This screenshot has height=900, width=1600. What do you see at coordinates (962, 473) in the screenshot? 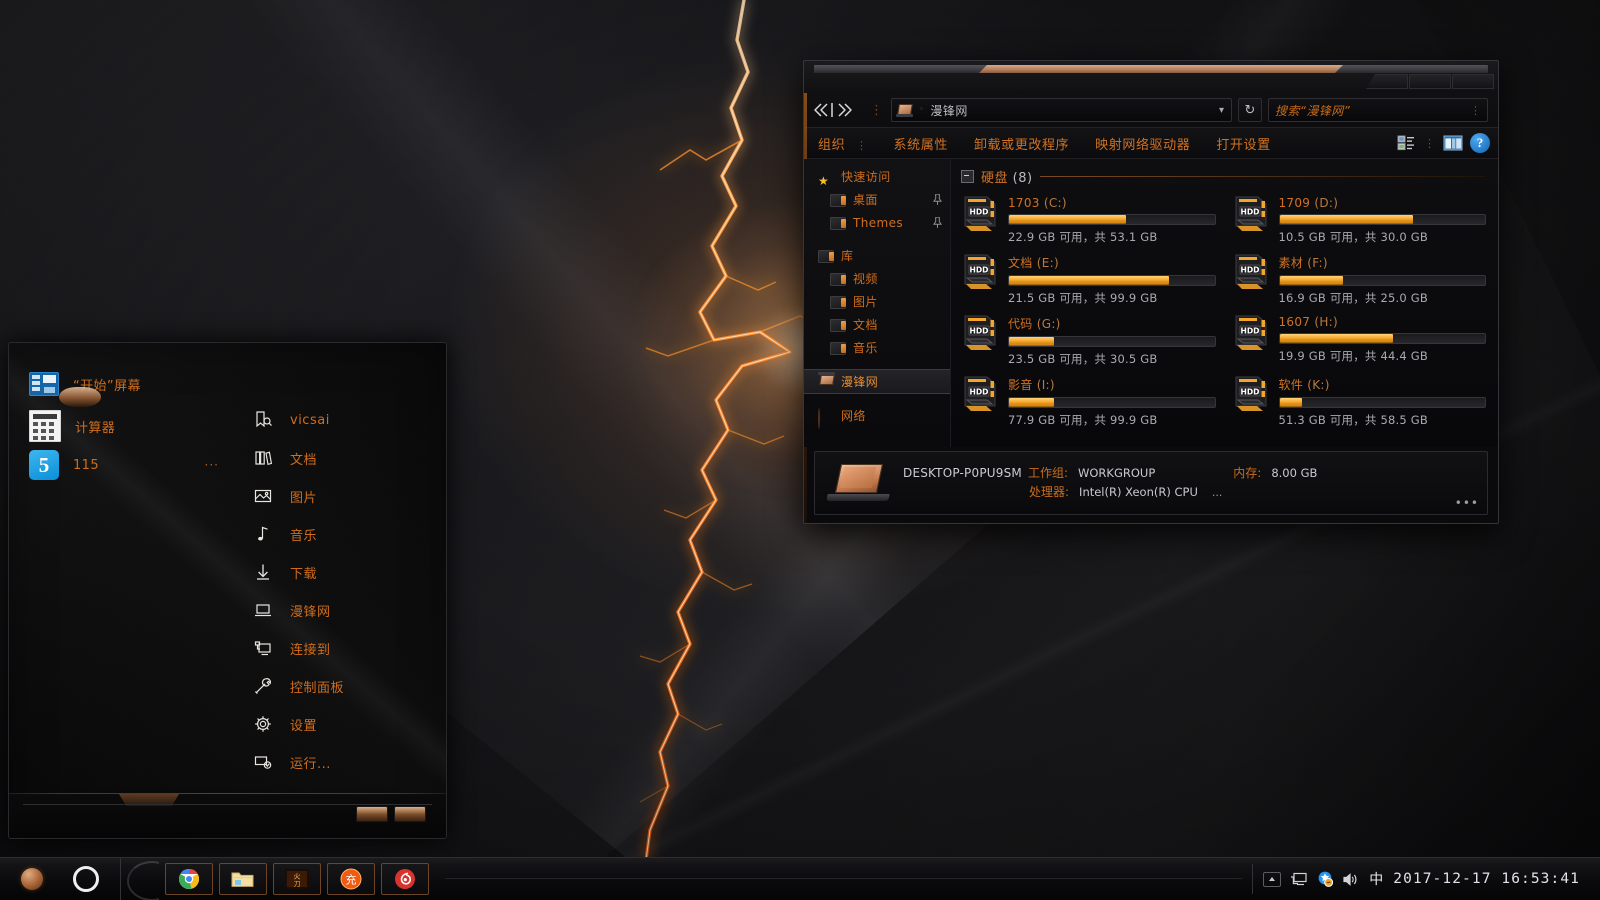
I see `computer-name: DESKTOP-P0PU9SM` at bounding box center [962, 473].